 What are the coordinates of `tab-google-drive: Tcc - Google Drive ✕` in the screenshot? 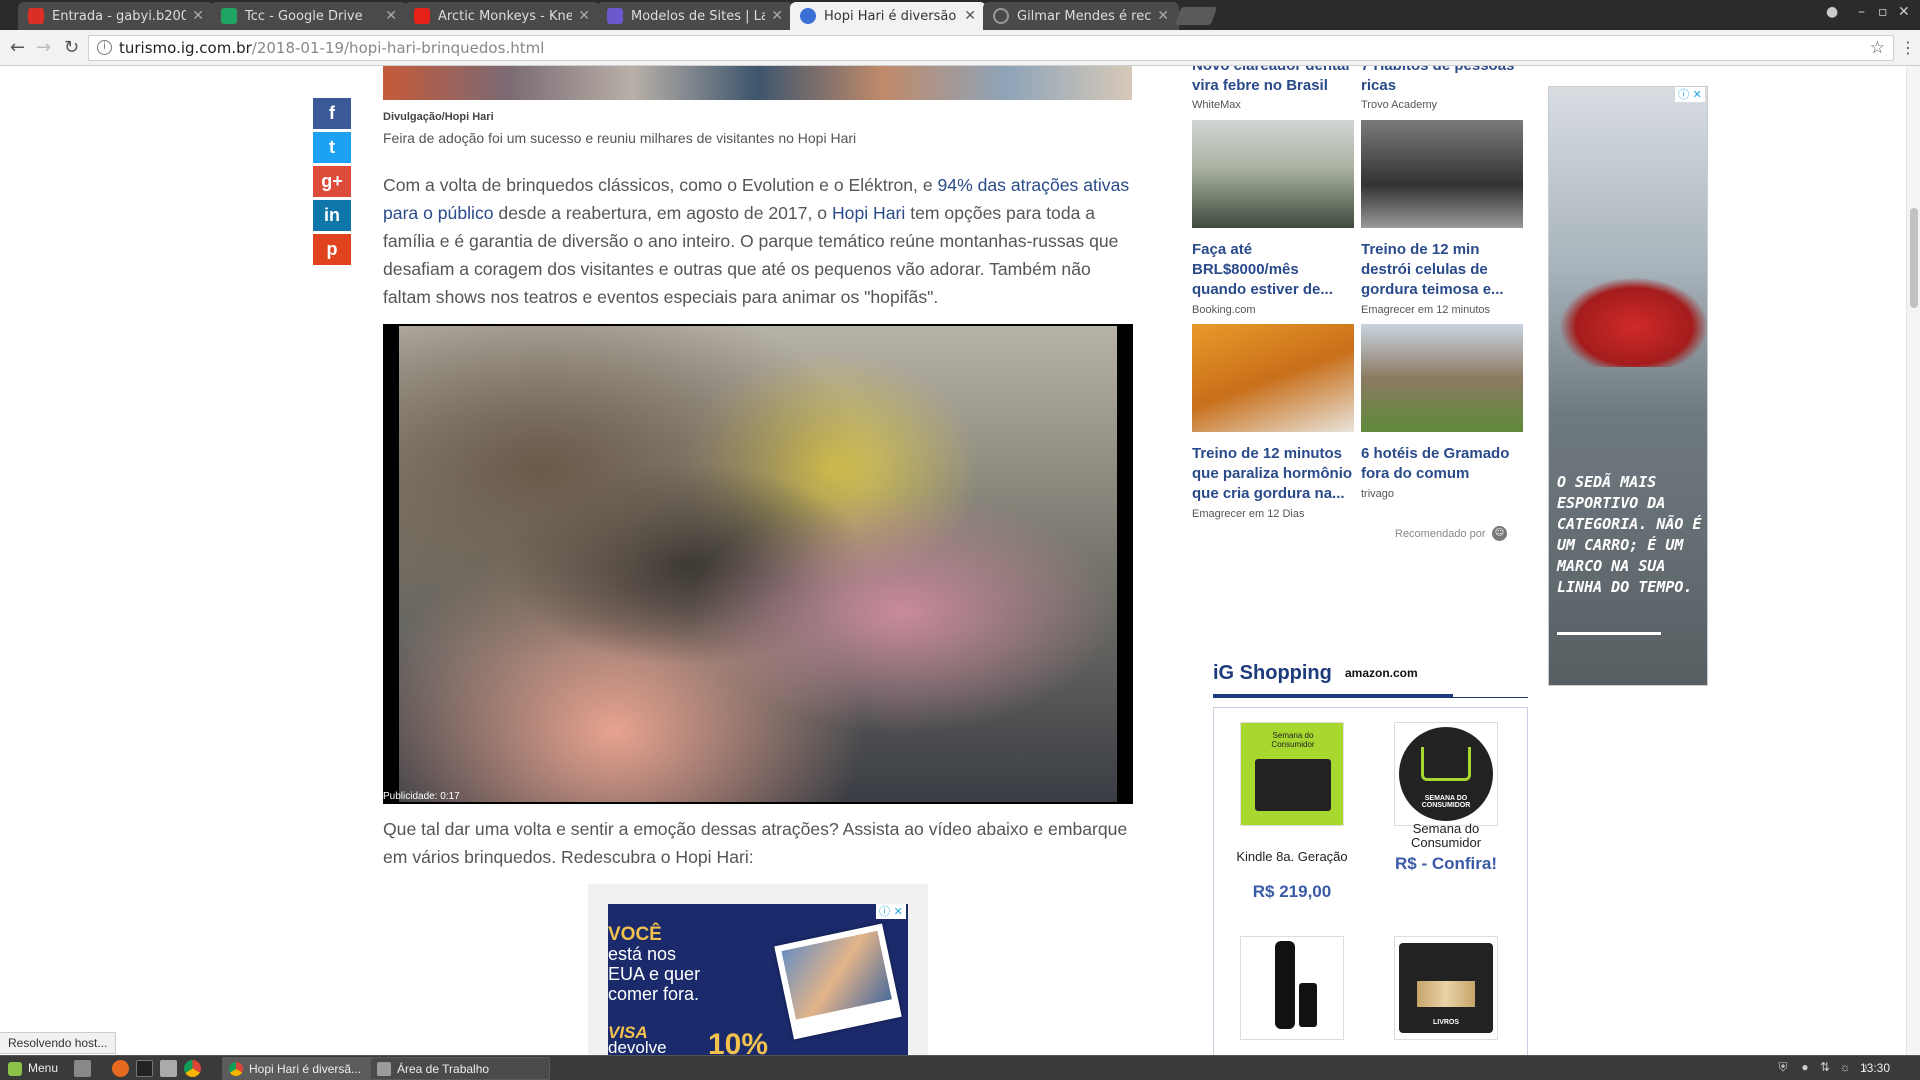 It's located at (309, 16).